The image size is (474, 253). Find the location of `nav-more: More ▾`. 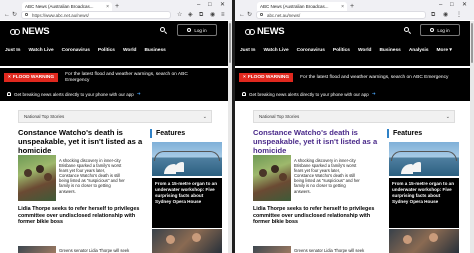

nav-more: More ▾ is located at coordinates (444, 50).